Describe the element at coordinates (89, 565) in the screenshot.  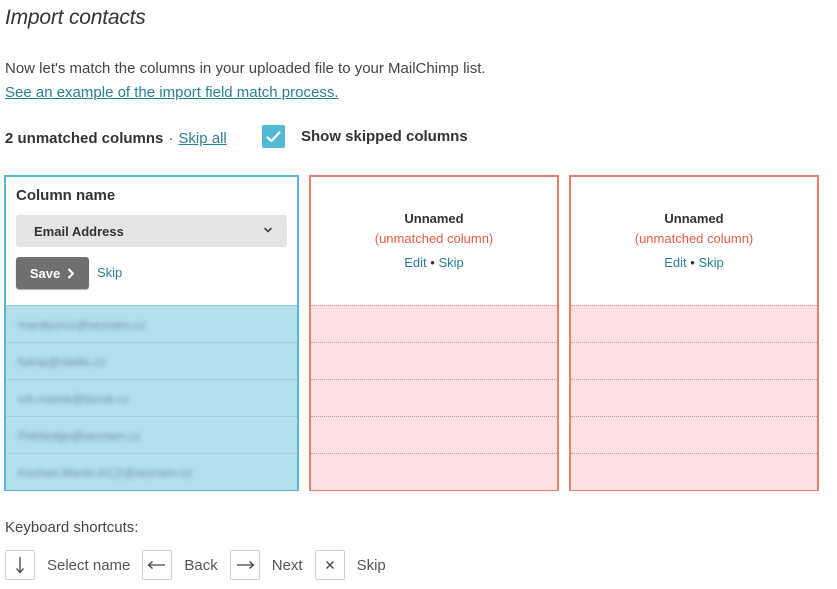
I see `shortcut-label: Select name` at that location.